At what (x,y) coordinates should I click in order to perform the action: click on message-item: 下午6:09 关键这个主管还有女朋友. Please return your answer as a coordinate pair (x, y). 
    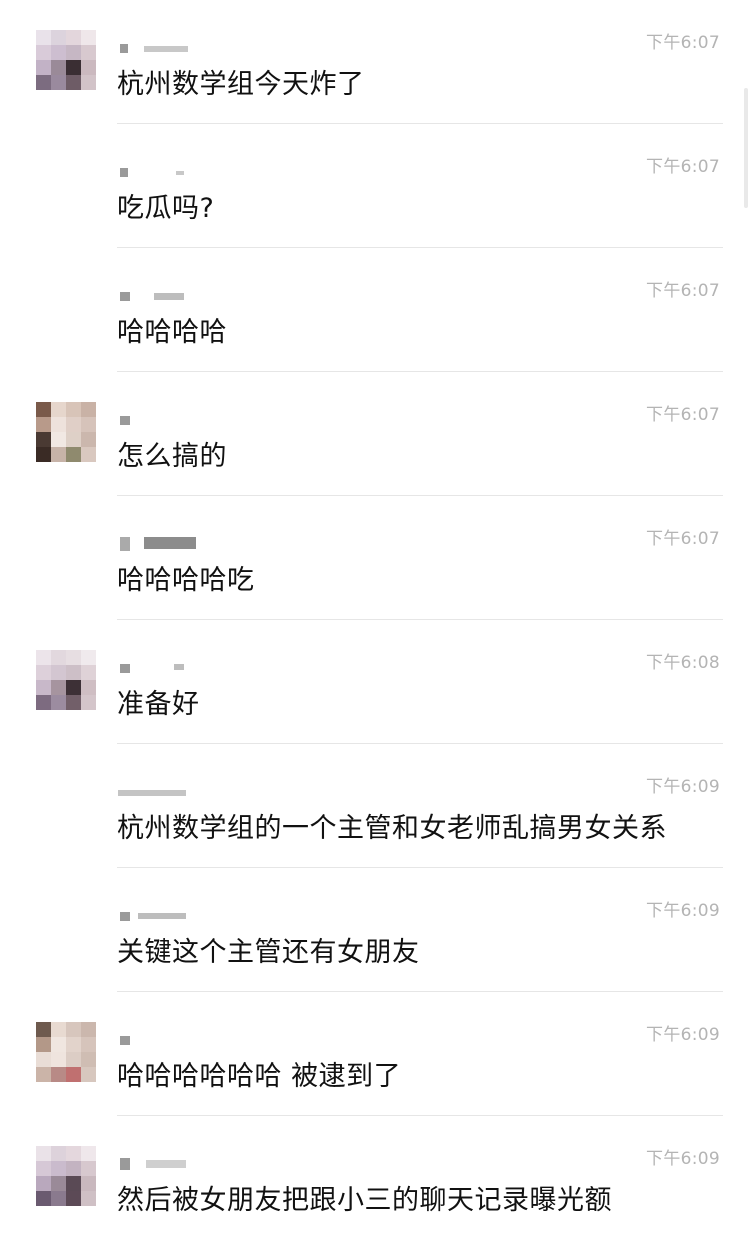
    Looking at the image, I should click on (375, 930).